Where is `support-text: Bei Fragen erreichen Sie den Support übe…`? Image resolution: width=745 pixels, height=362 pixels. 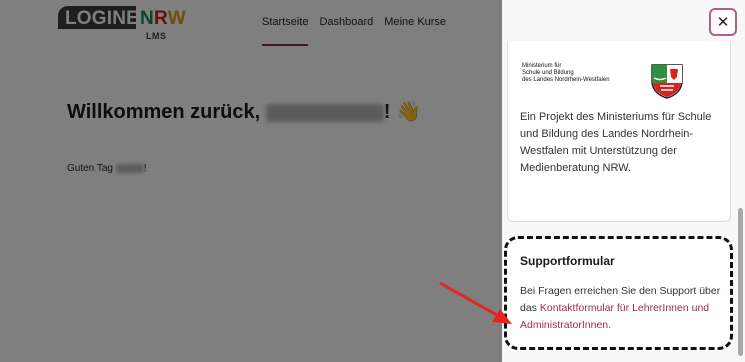
support-text: Bei Fragen erreichen Sie den Support übe… is located at coordinates (620, 308).